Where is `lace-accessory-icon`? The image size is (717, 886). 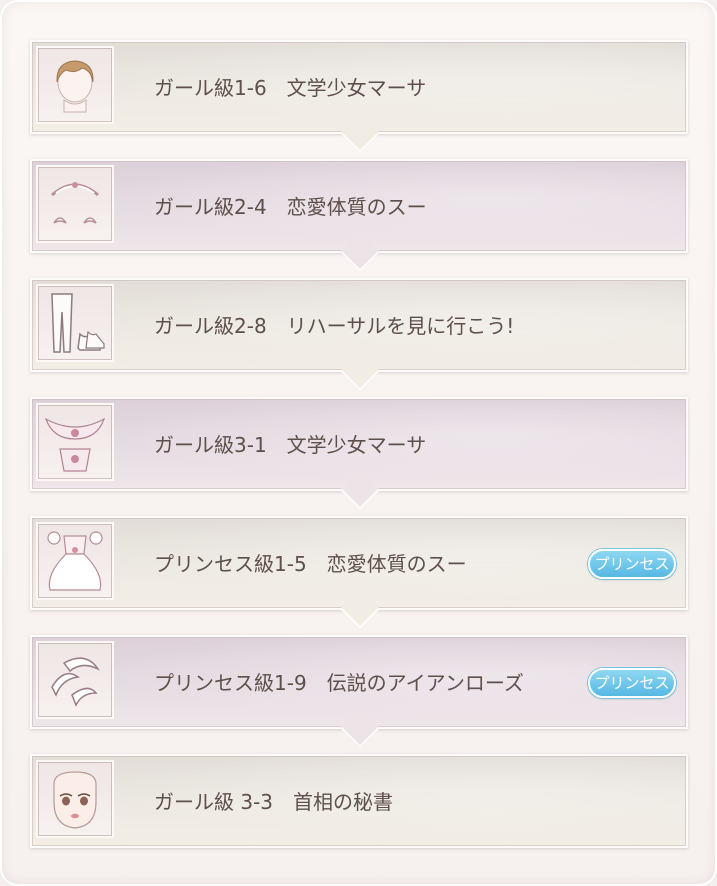 lace-accessory-icon is located at coordinates (75, 442).